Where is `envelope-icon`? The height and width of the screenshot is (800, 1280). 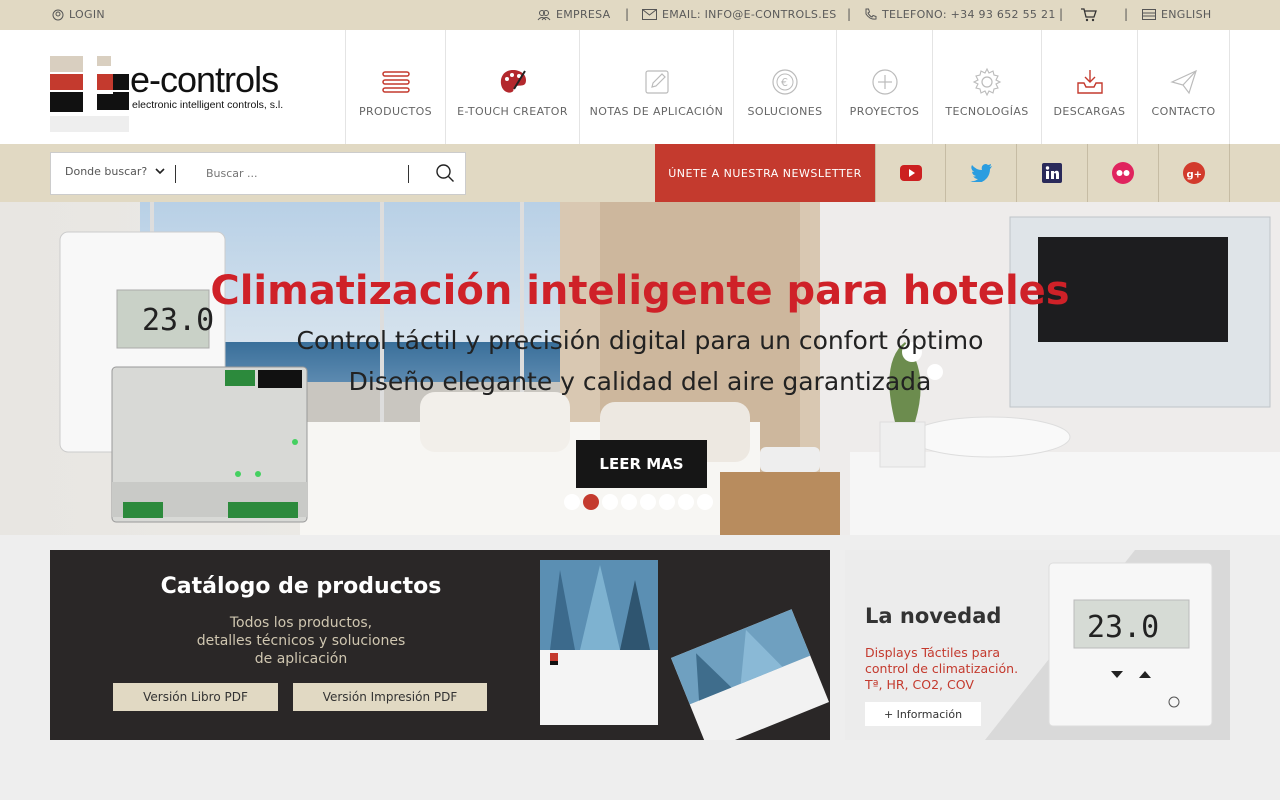
envelope-icon is located at coordinates (649, 14).